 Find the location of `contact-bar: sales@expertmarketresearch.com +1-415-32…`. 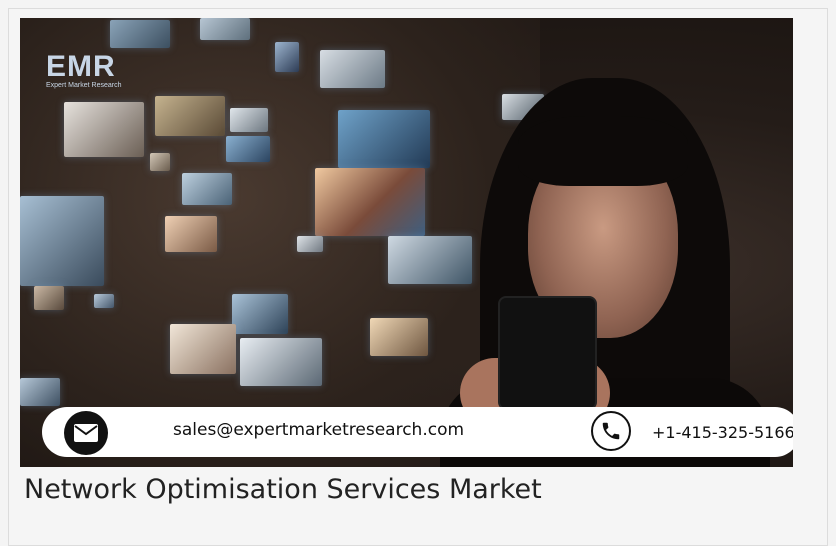

contact-bar: sales@expertmarketresearch.com +1-415-32… is located at coordinates (417, 432).